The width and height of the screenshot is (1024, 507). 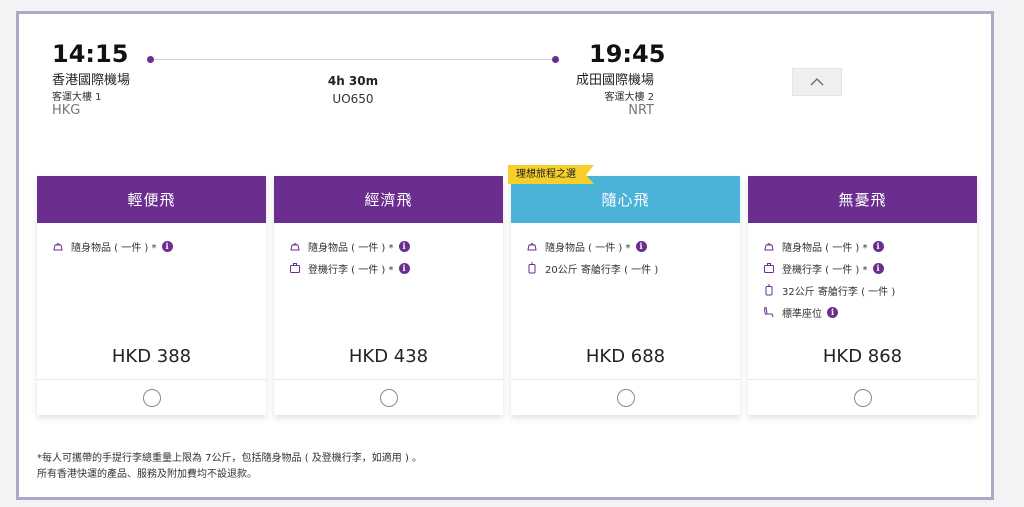 What do you see at coordinates (147, 474) in the screenshot?
I see `footnote-line-2: 所有香港快運的產品、服務及附加費均不設退款。` at bounding box center [147, 474].